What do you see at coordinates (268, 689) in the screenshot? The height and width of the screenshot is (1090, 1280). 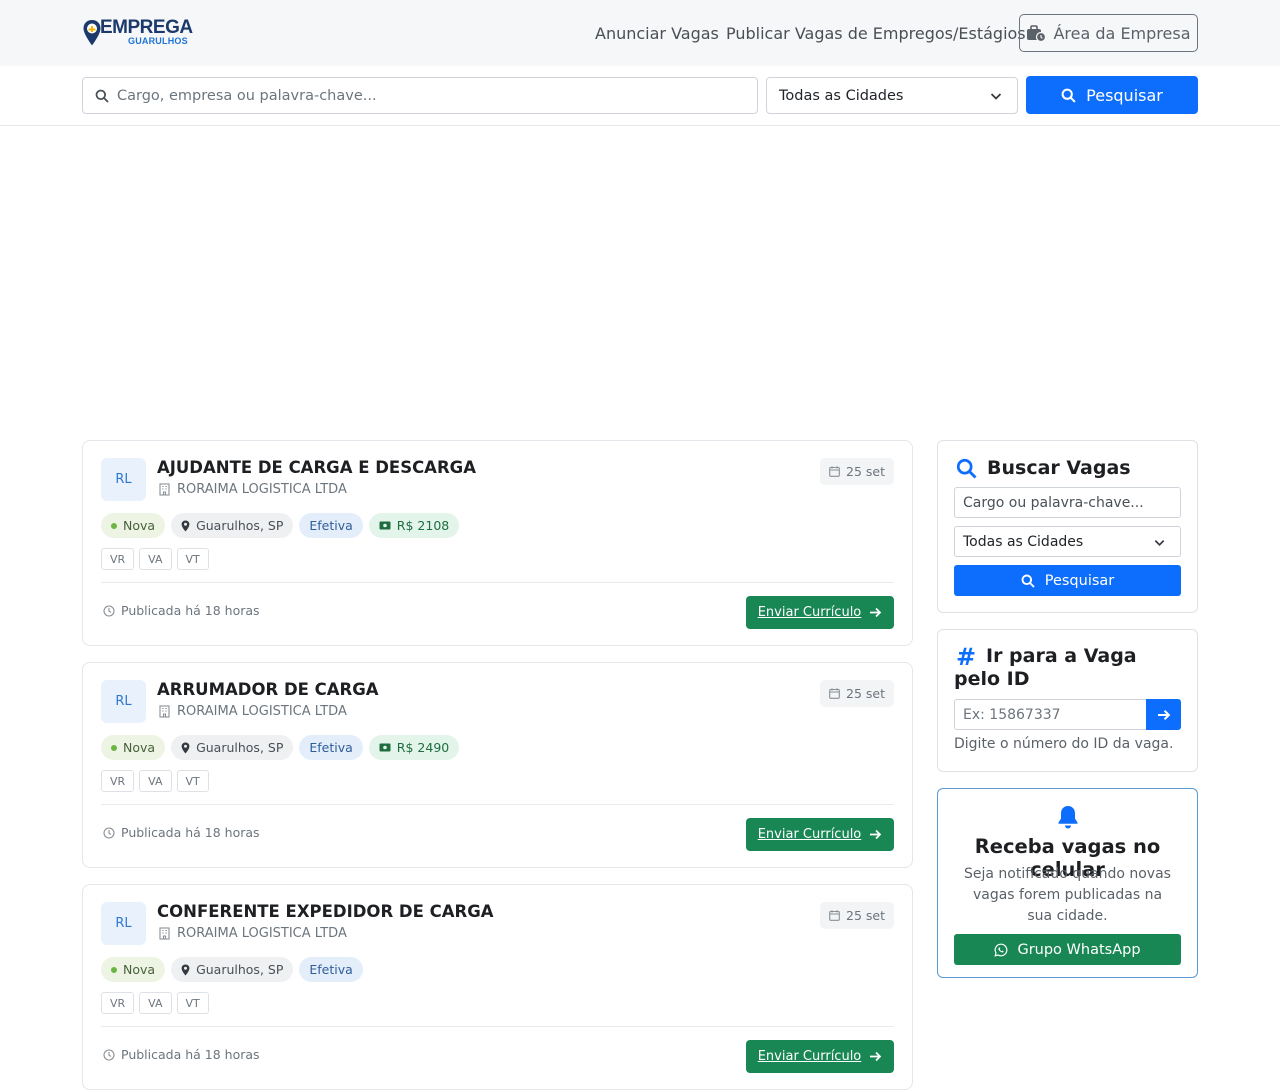 I see `job-title: ARRUMADOR DE CARGA` at bounding box center [268, 689].